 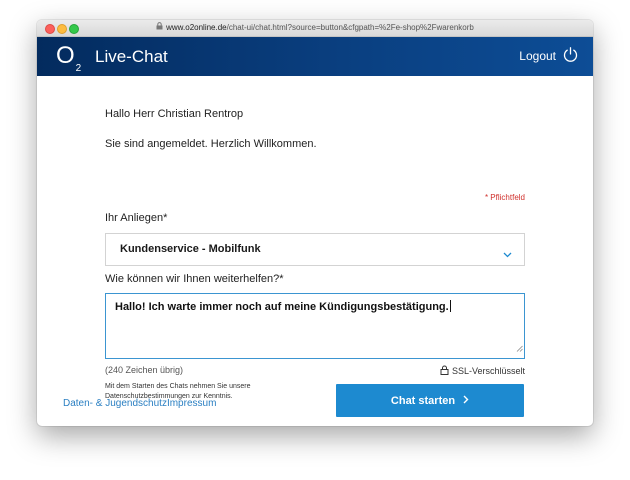 I want to click on chevron-down-icon, so click(x=507, y=254).